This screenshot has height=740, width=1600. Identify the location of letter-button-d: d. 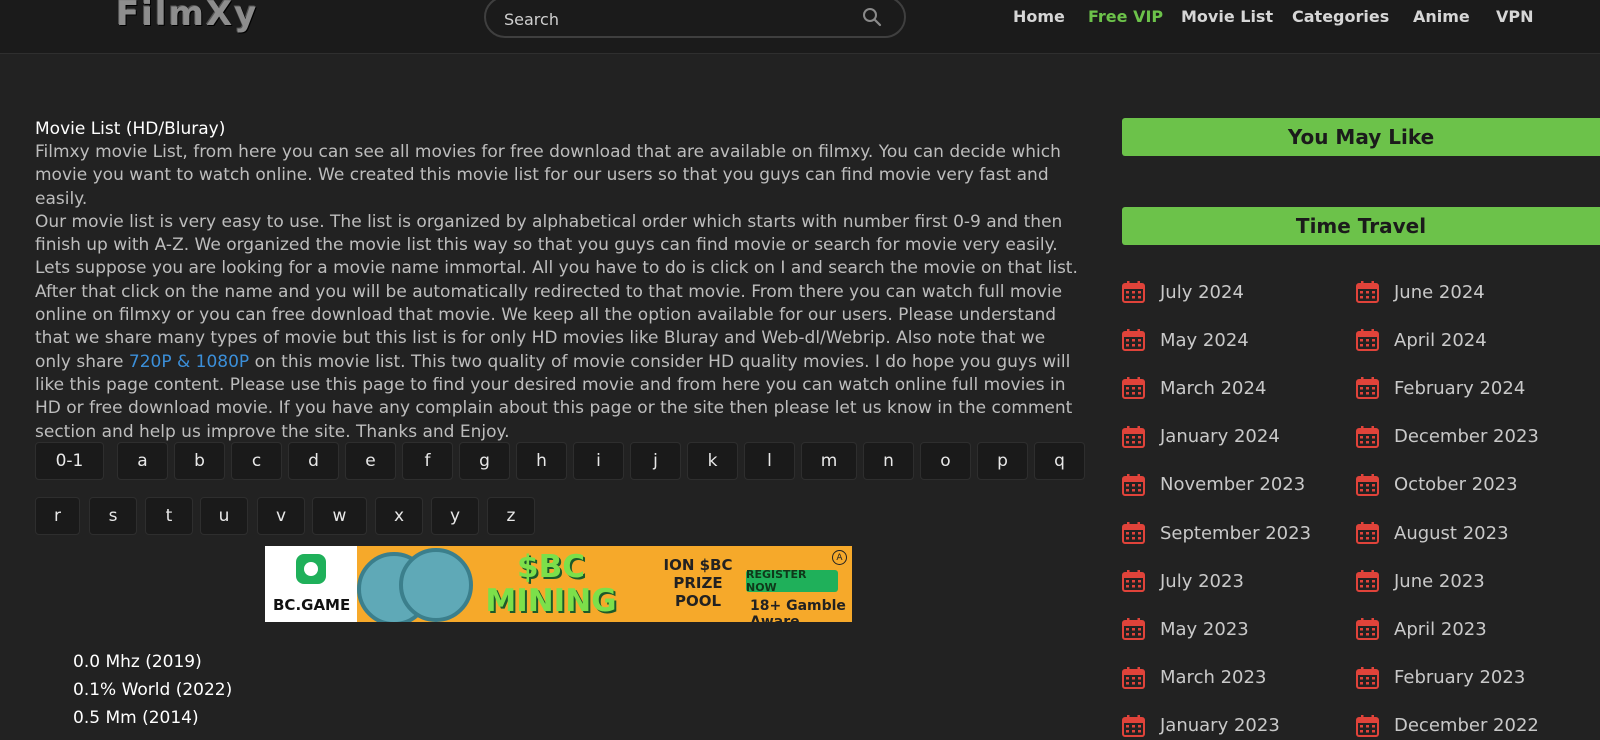
(313, 461).